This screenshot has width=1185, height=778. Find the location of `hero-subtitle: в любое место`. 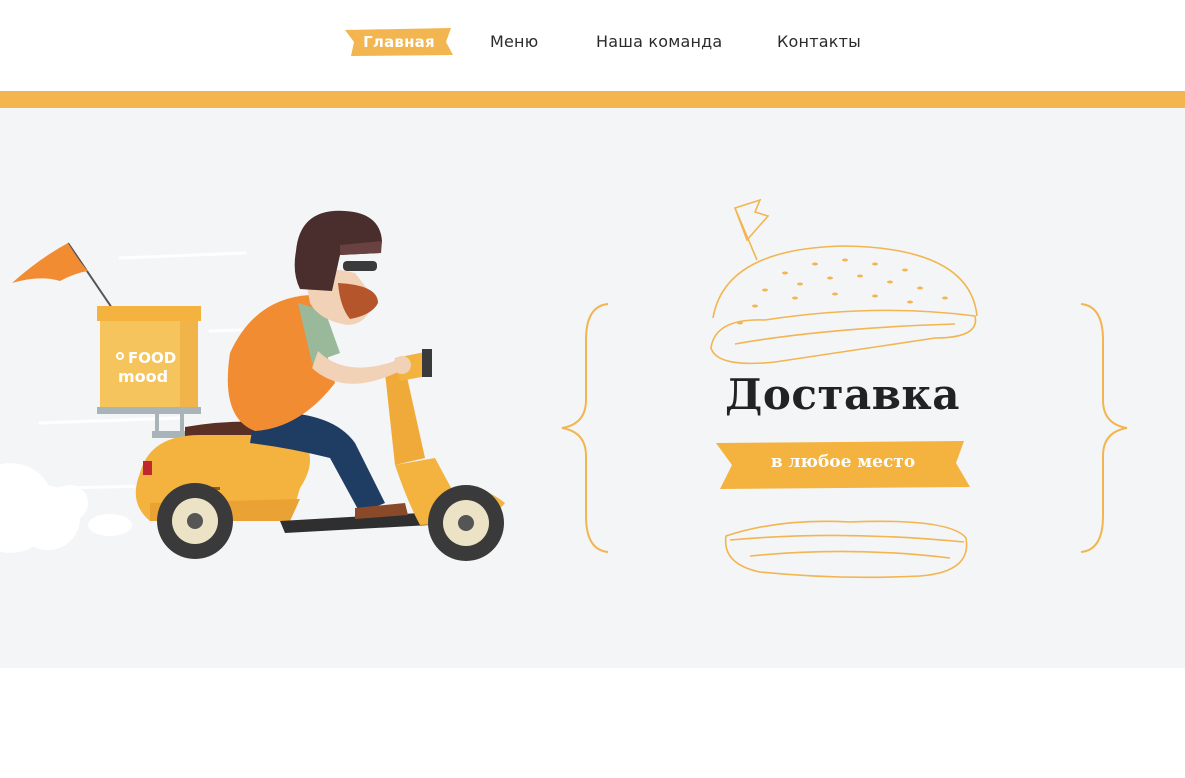

hero-subtitle: в любое место is located at coordinates (843, 462).